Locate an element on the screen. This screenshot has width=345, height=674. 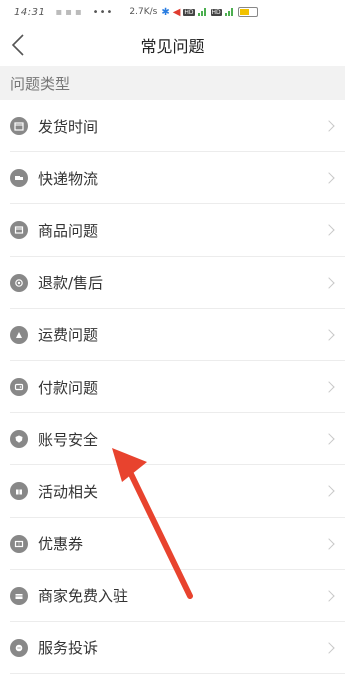
list-item-label: 活动相关 is located at coordinates (68, 491).